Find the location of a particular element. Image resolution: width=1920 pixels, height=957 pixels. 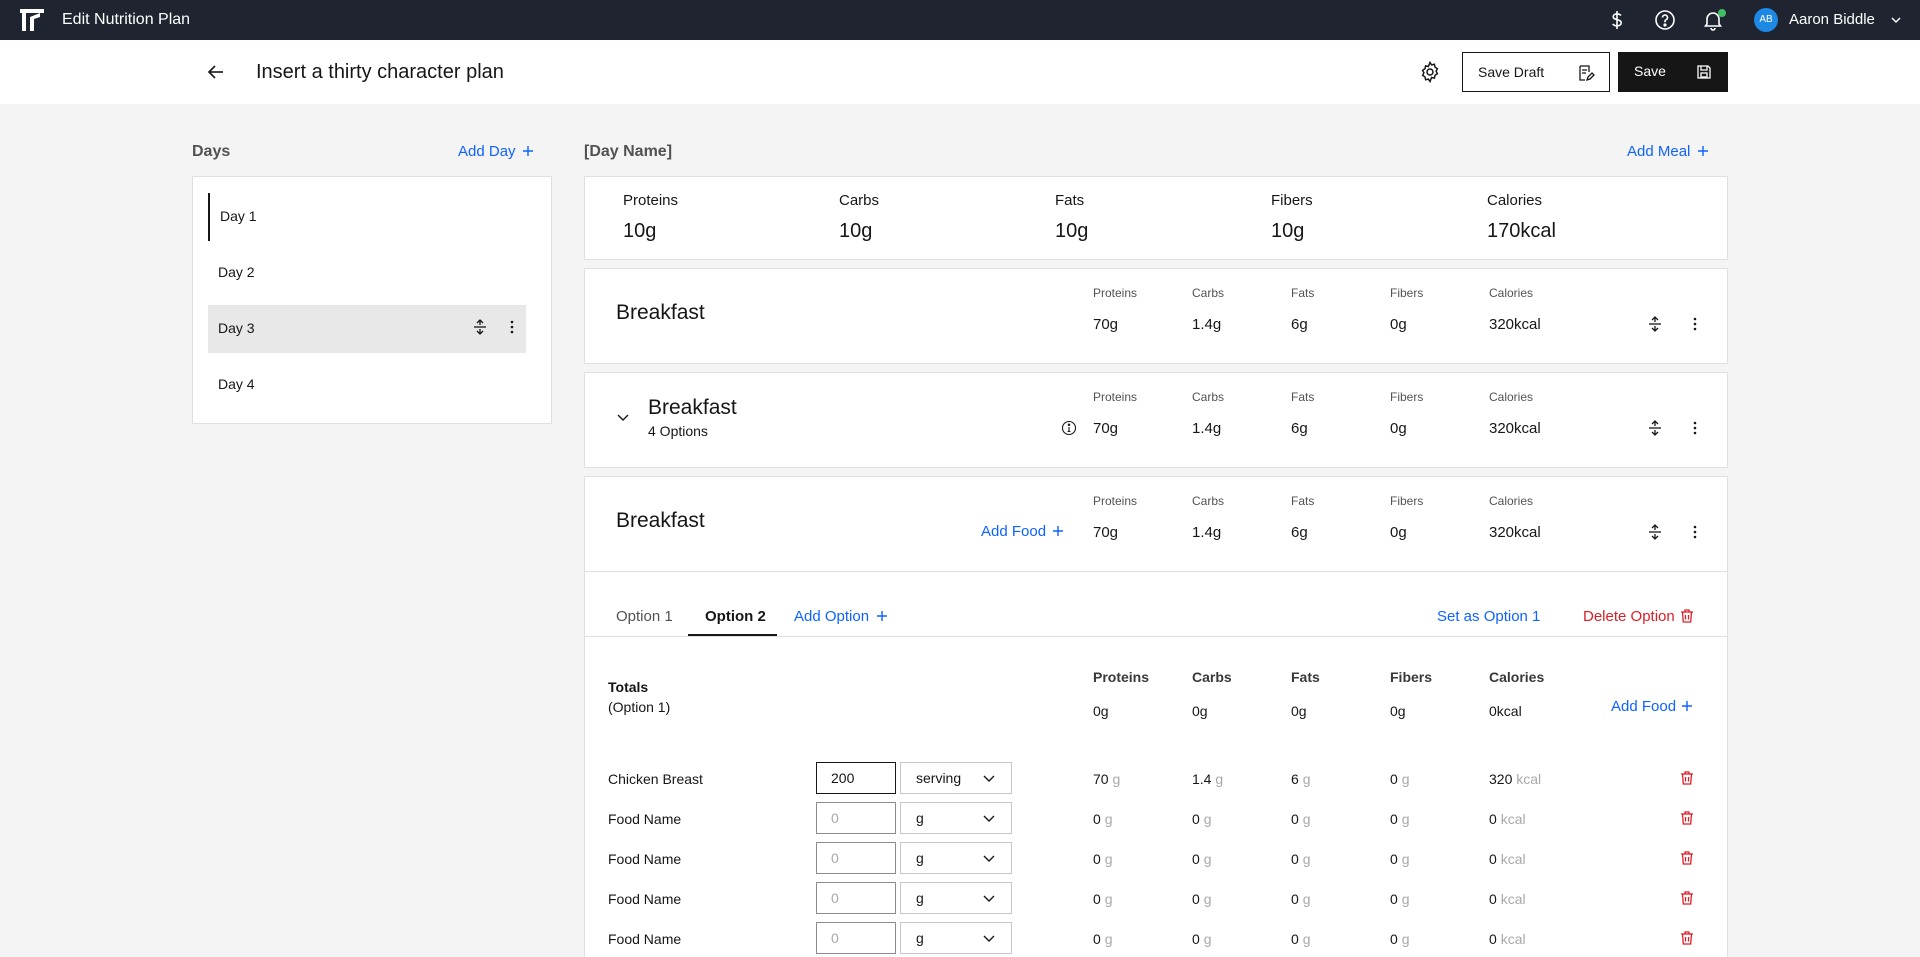

day-item: Day 2 is located at coordinates (367, 273).